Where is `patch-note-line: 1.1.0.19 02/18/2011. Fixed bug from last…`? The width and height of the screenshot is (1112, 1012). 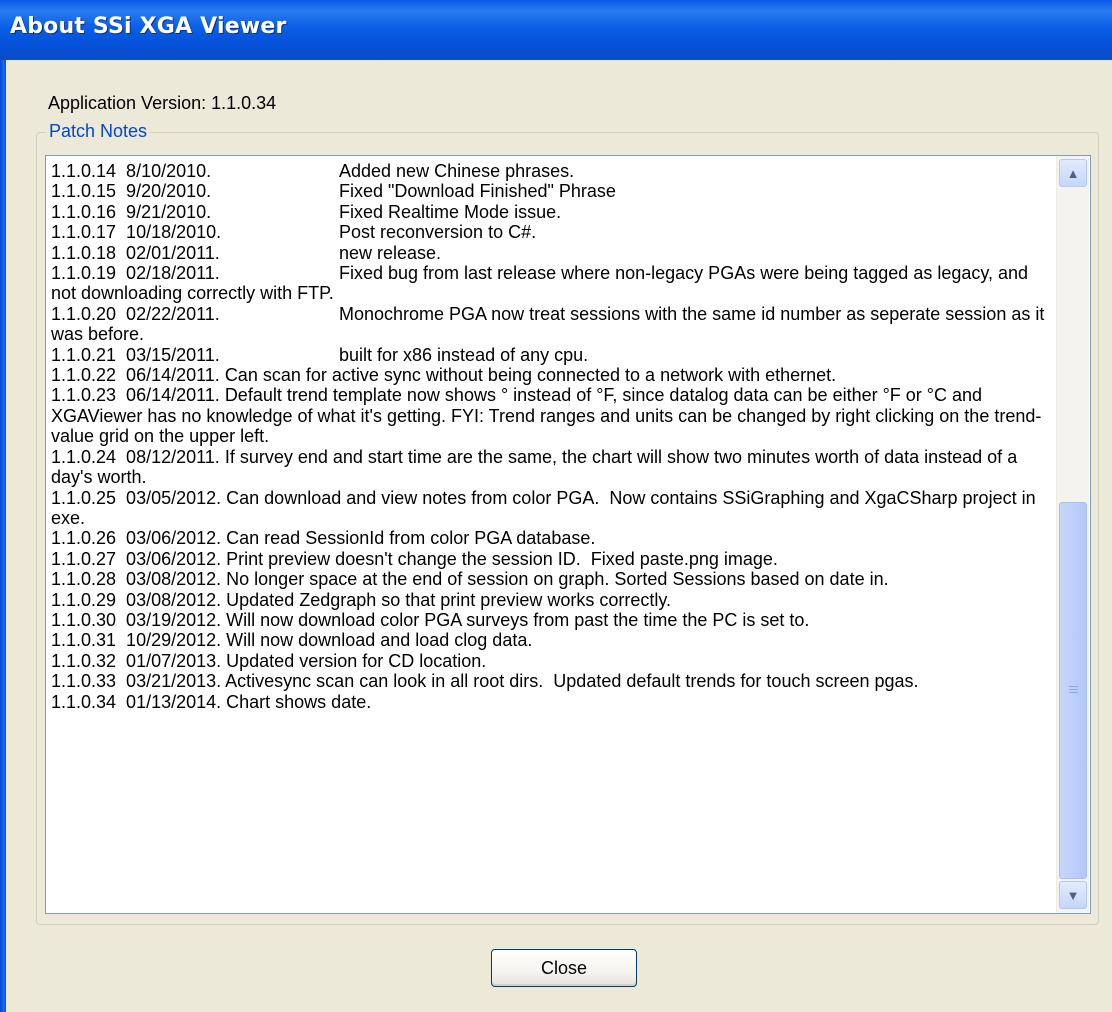 patch-note-line: 1.1.0.19 02/18/2011. Fixed bug from last… is located at coordinates (542, 283).